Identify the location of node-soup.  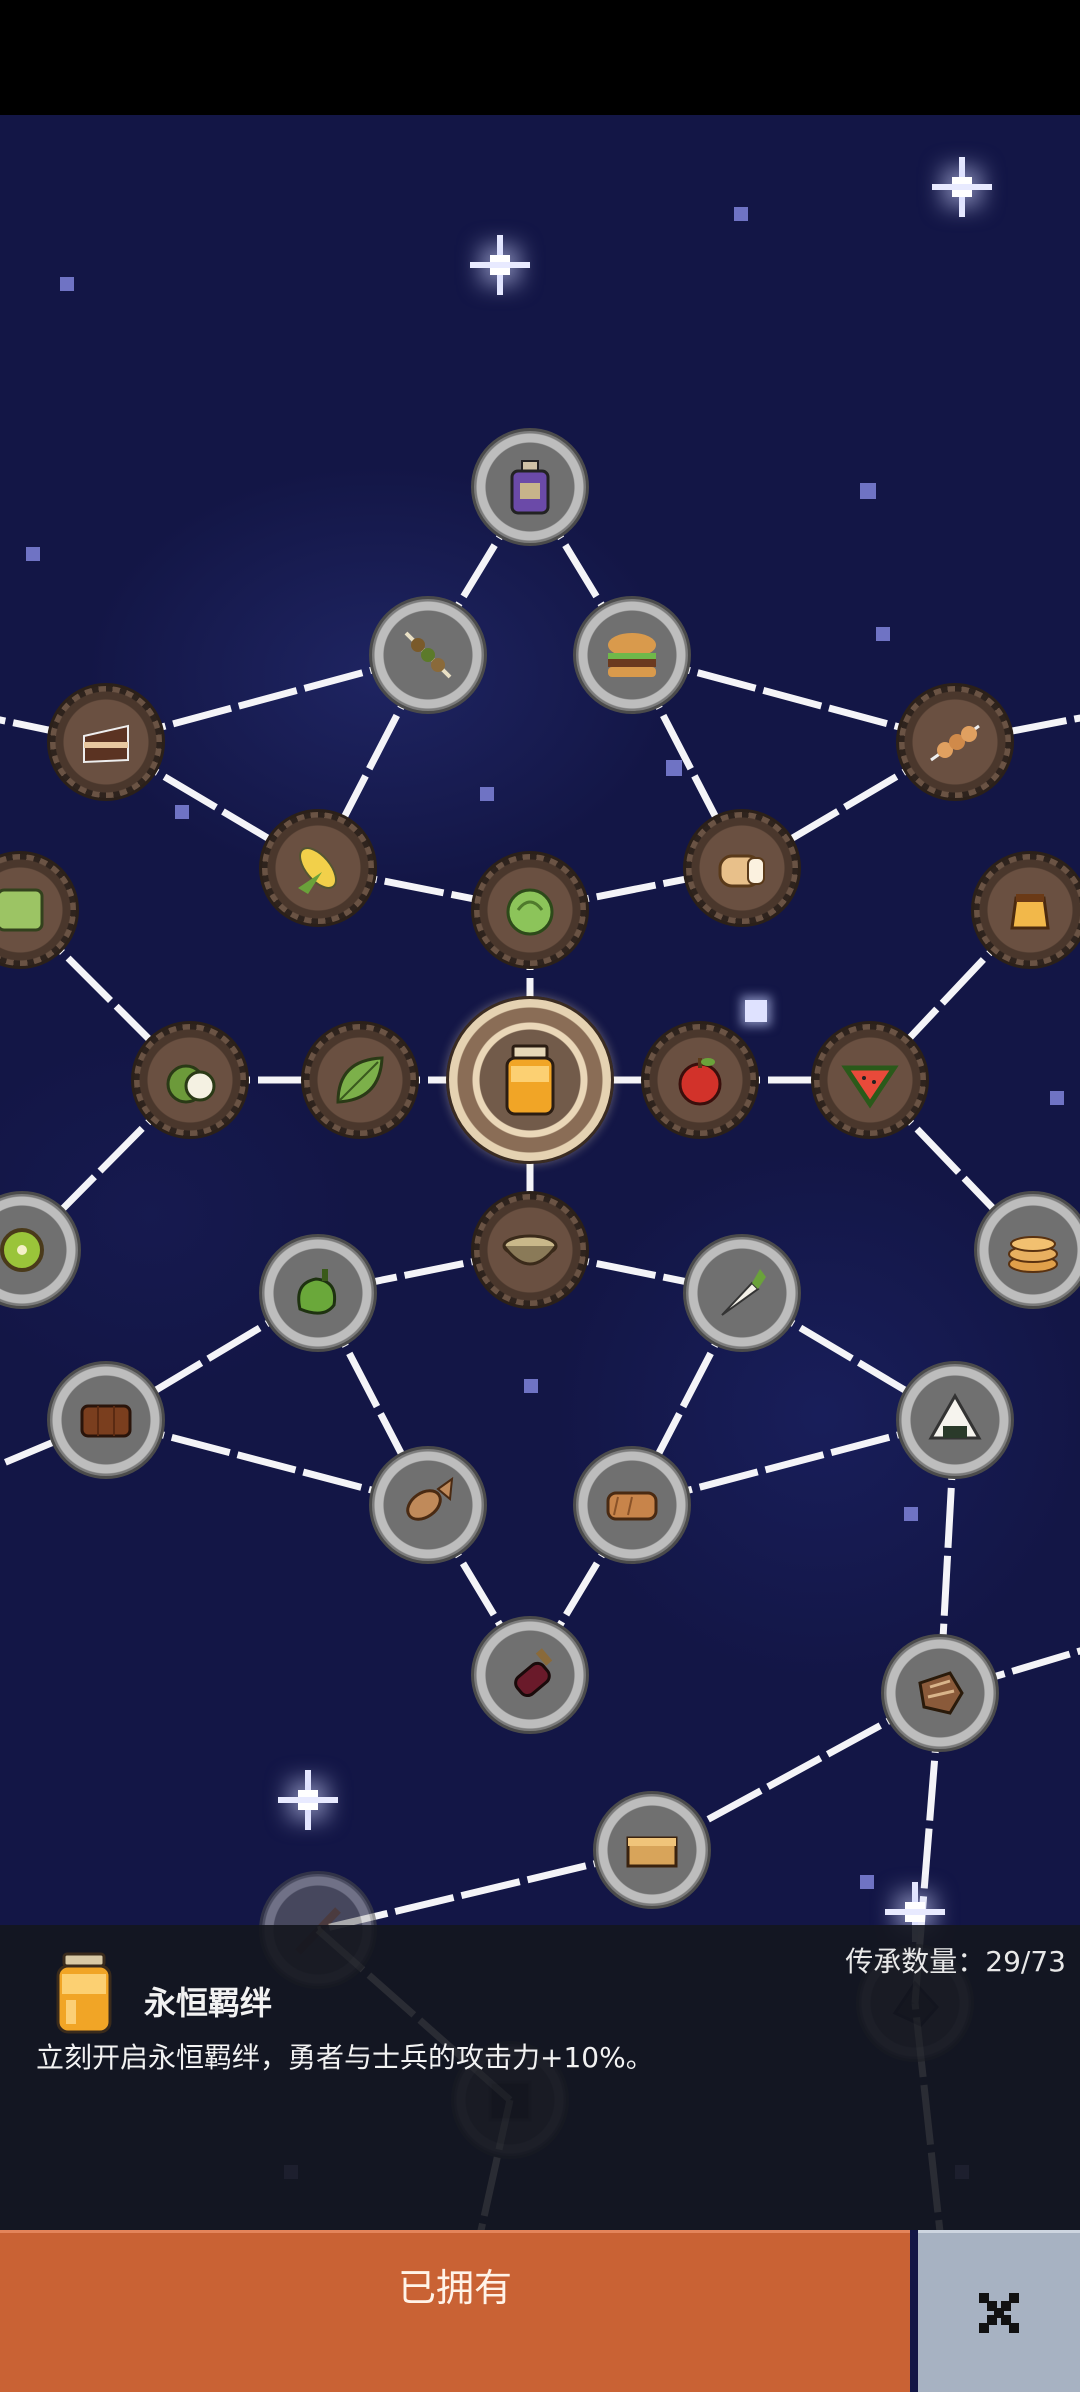
(530, 1250).